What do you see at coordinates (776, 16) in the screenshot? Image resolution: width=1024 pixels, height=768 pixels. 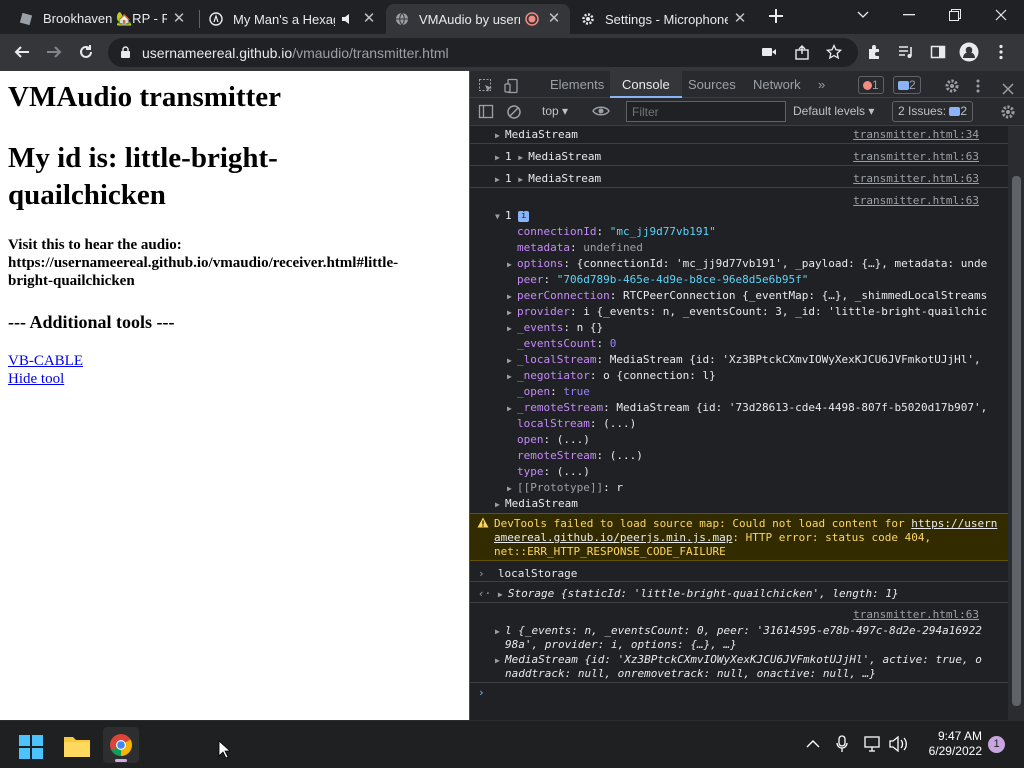 I see `new-tab-button` at bounding box center [776, 16].